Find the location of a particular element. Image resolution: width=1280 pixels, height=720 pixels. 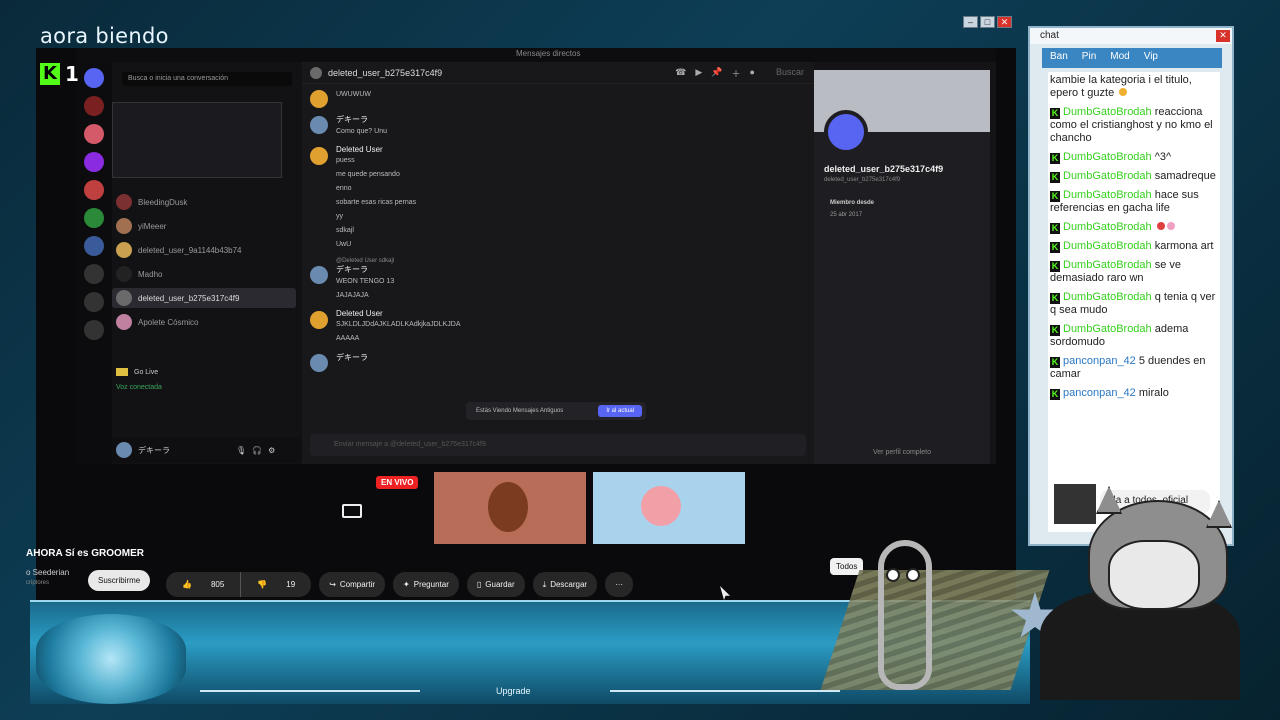

participant-avatar is located at coordinates (661, 506).